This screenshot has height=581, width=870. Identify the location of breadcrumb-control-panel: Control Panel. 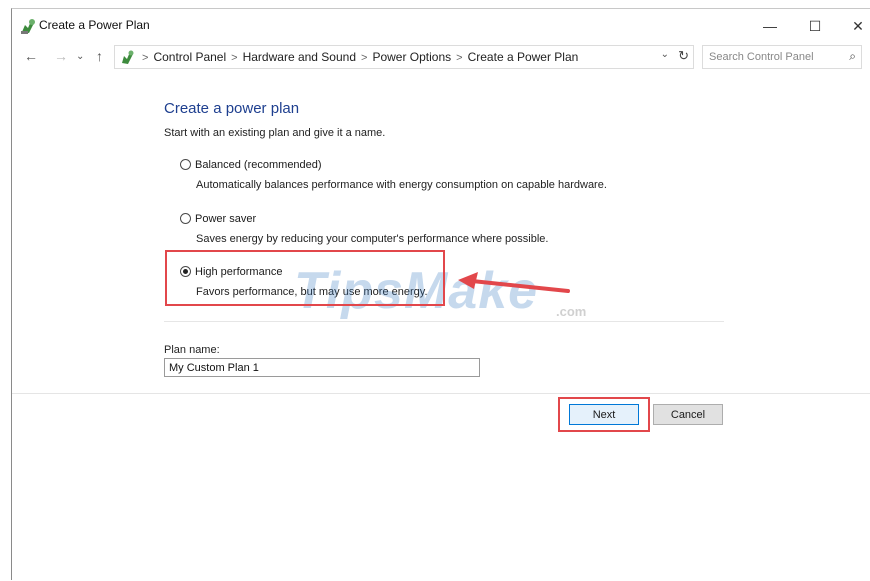
(189, 57).